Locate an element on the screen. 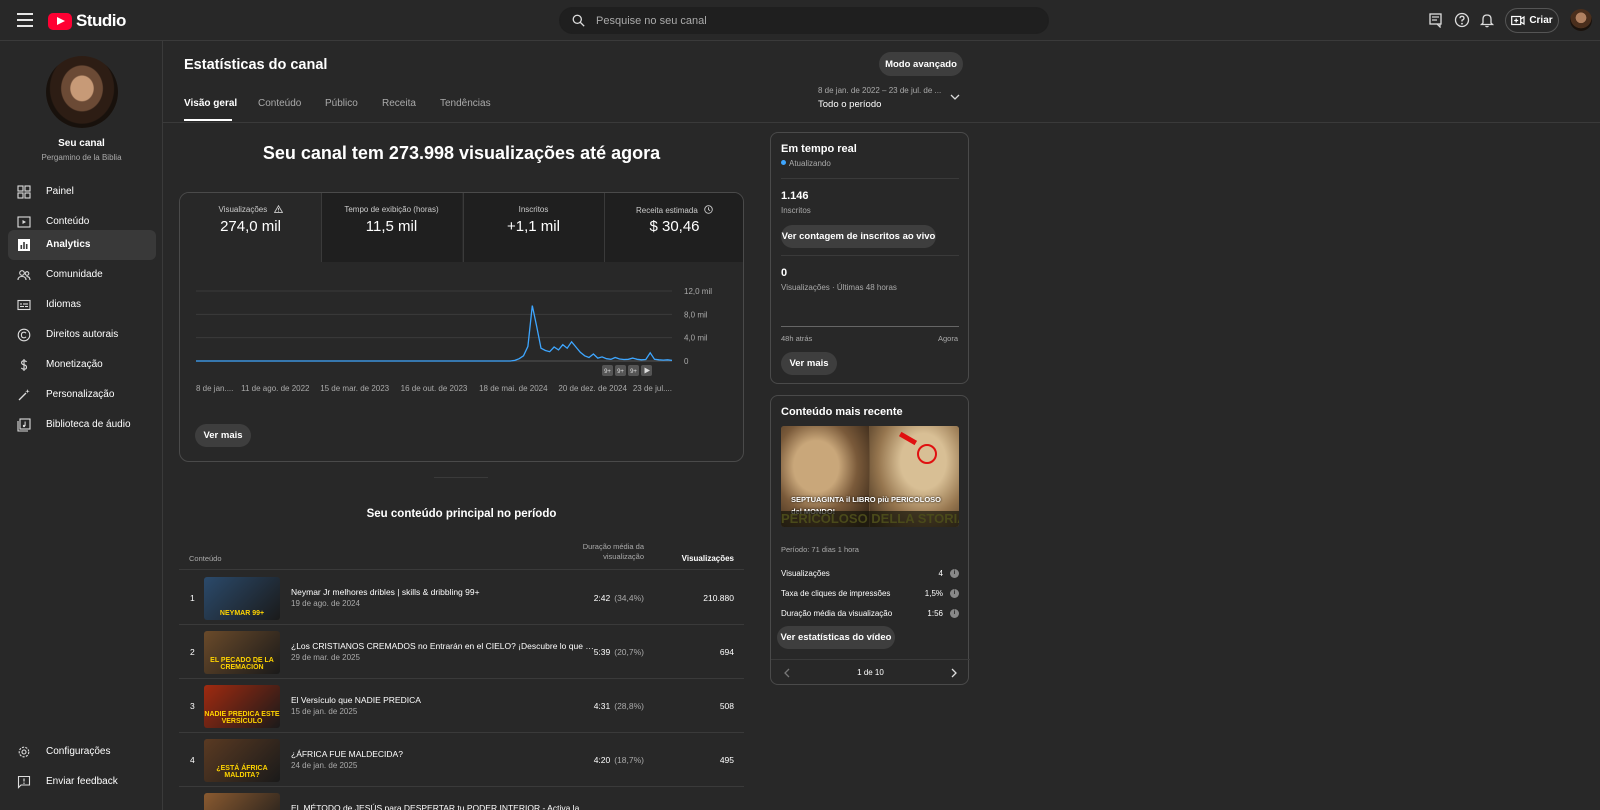 The width and height of the screenshot is (1600, 810). search-icon is located at coordinates (578, 20).